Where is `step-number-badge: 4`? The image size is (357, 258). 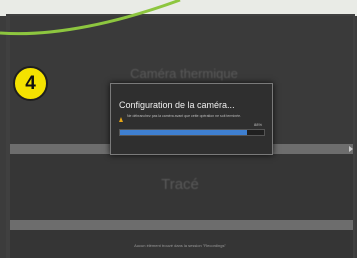
step-number-badge: 4 is located at coordinates (30, 83).